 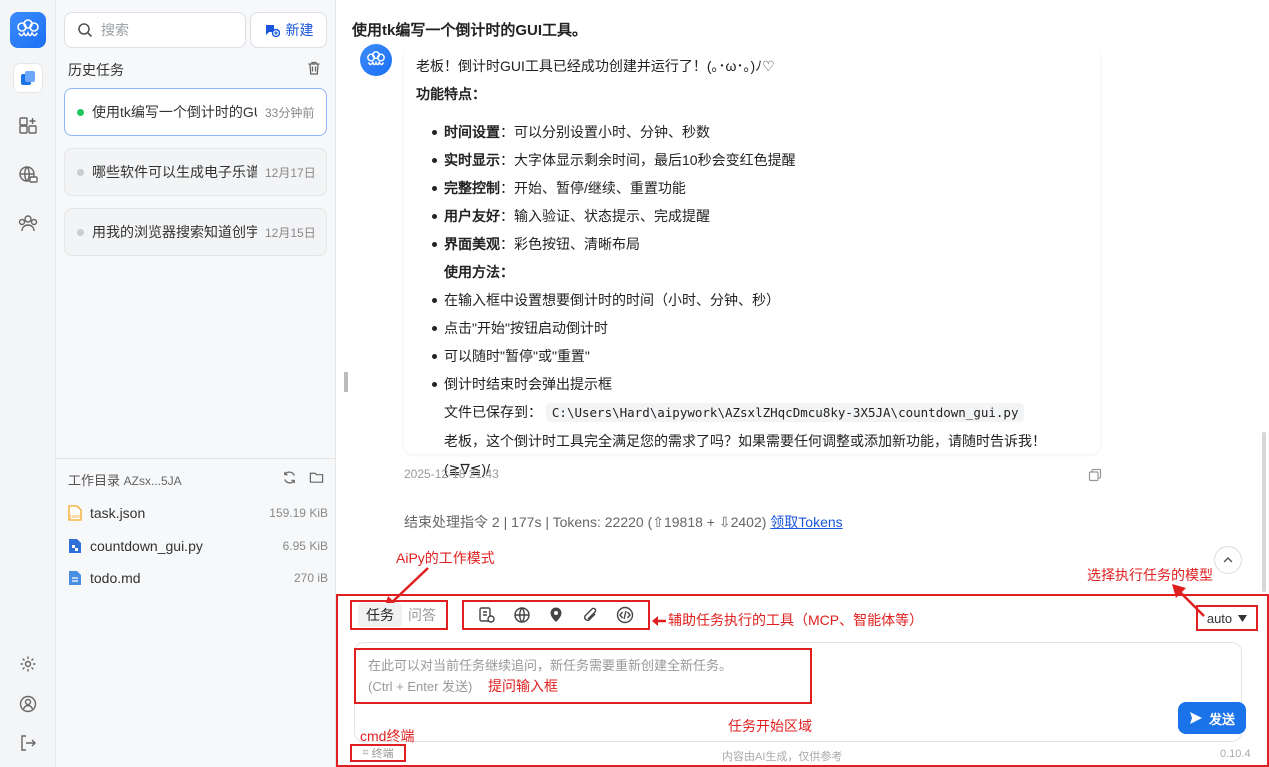 I want to click on agents-icon, so click(x=28, y=223).